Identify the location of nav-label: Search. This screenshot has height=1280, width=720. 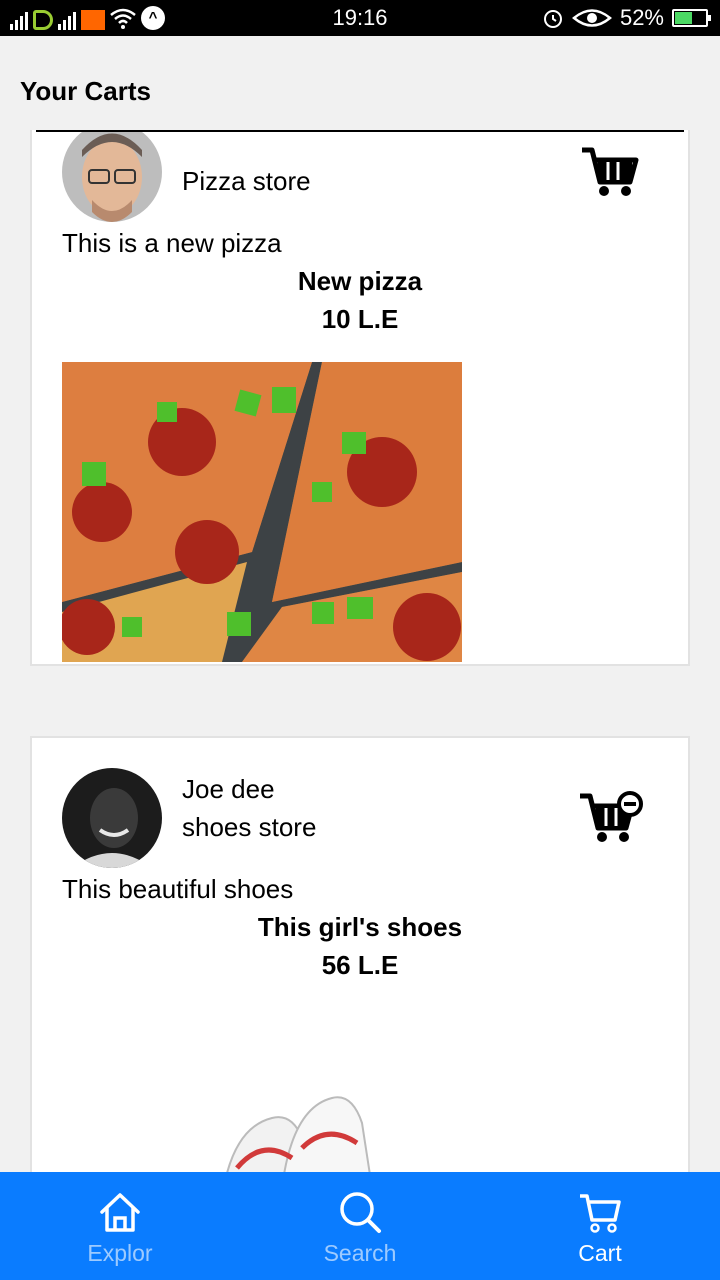
(360, 1253).